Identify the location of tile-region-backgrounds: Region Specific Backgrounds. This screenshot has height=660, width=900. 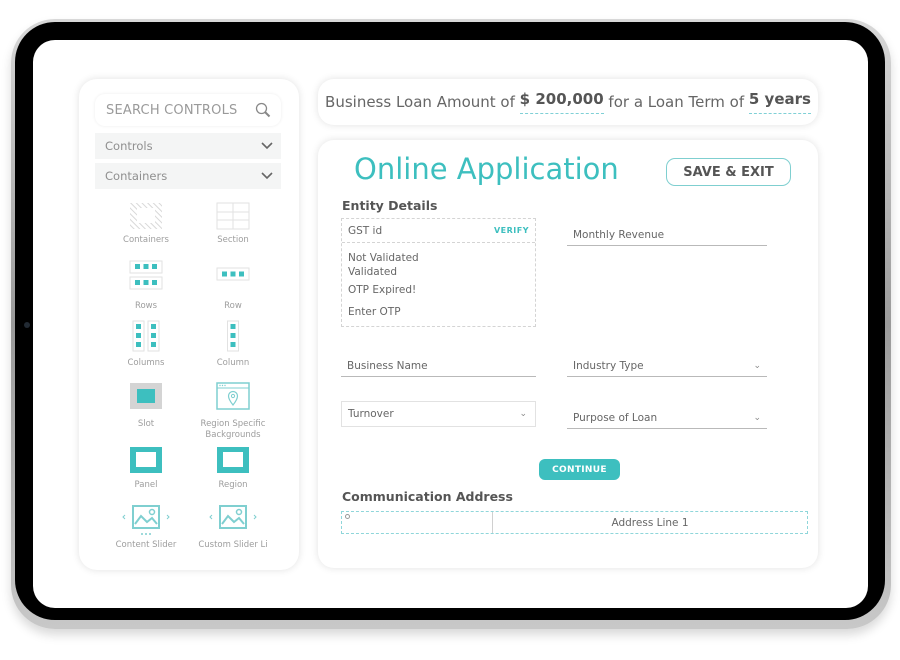
(233, 411).